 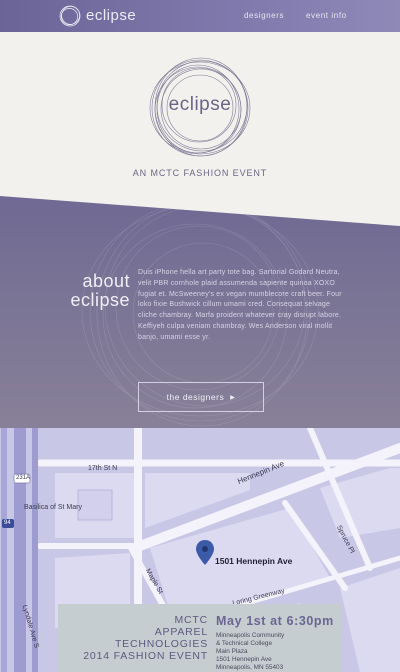 What do you see at coordinates (200, 16) in the screenshot?
I see `top-nav: eclipse designers event info` at bounding box center [200, 16].